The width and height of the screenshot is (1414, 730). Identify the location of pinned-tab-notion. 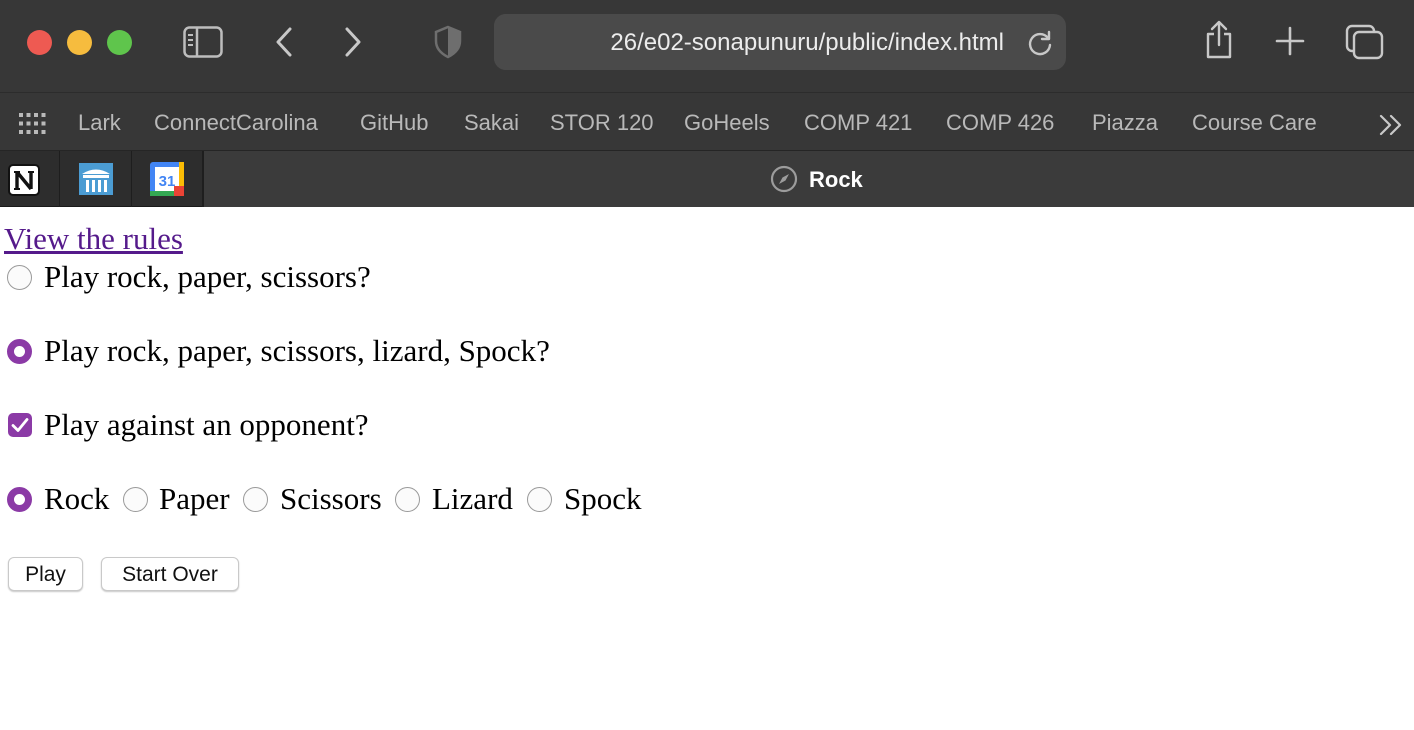
(30, 179).